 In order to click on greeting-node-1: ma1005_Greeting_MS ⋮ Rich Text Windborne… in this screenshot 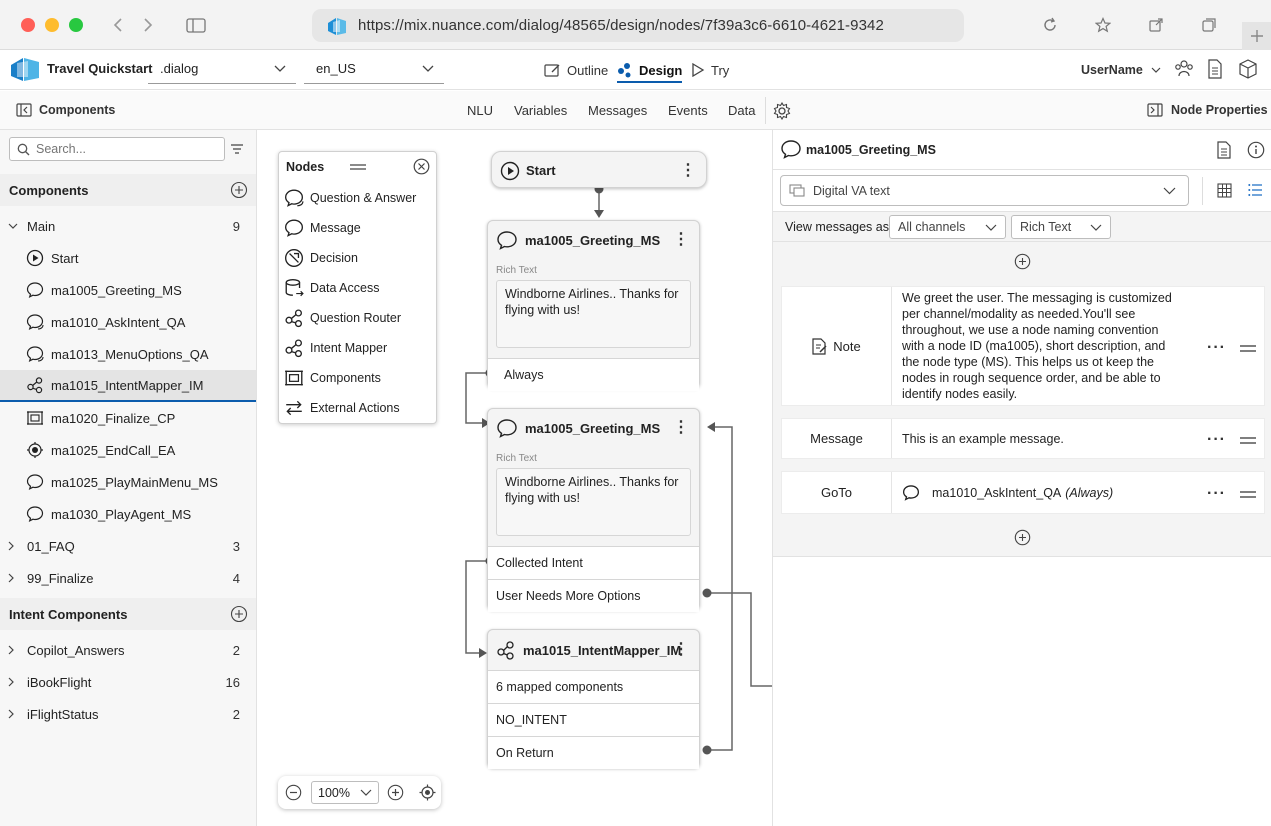, I will do `click(593, 305)`.